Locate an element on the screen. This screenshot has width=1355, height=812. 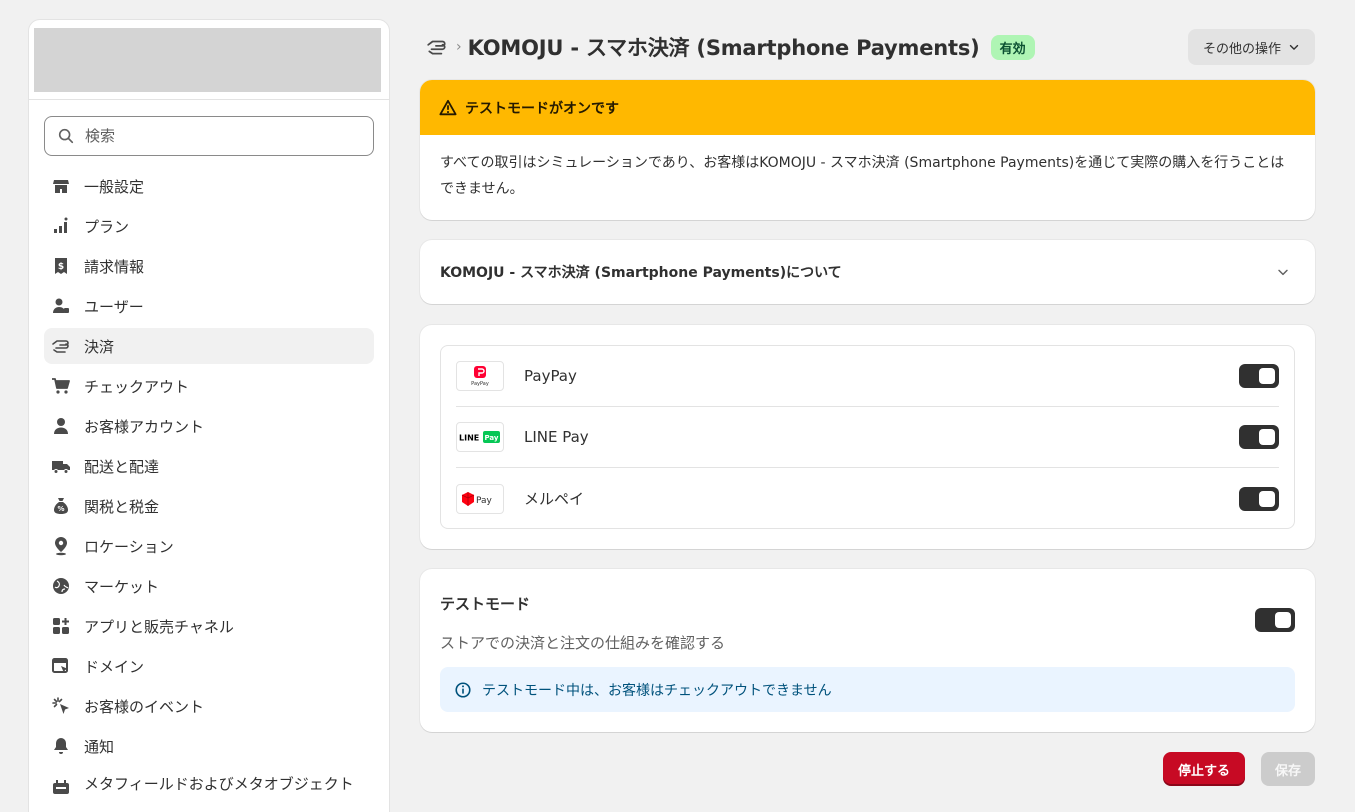
payment-method-name: PayPay is located at coordinates (550, 376).